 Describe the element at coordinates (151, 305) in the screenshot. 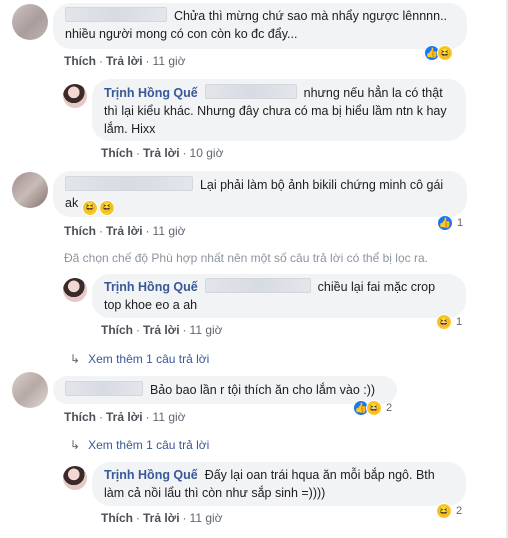

I see `reply-text: top khoe eo a ah` at that location.